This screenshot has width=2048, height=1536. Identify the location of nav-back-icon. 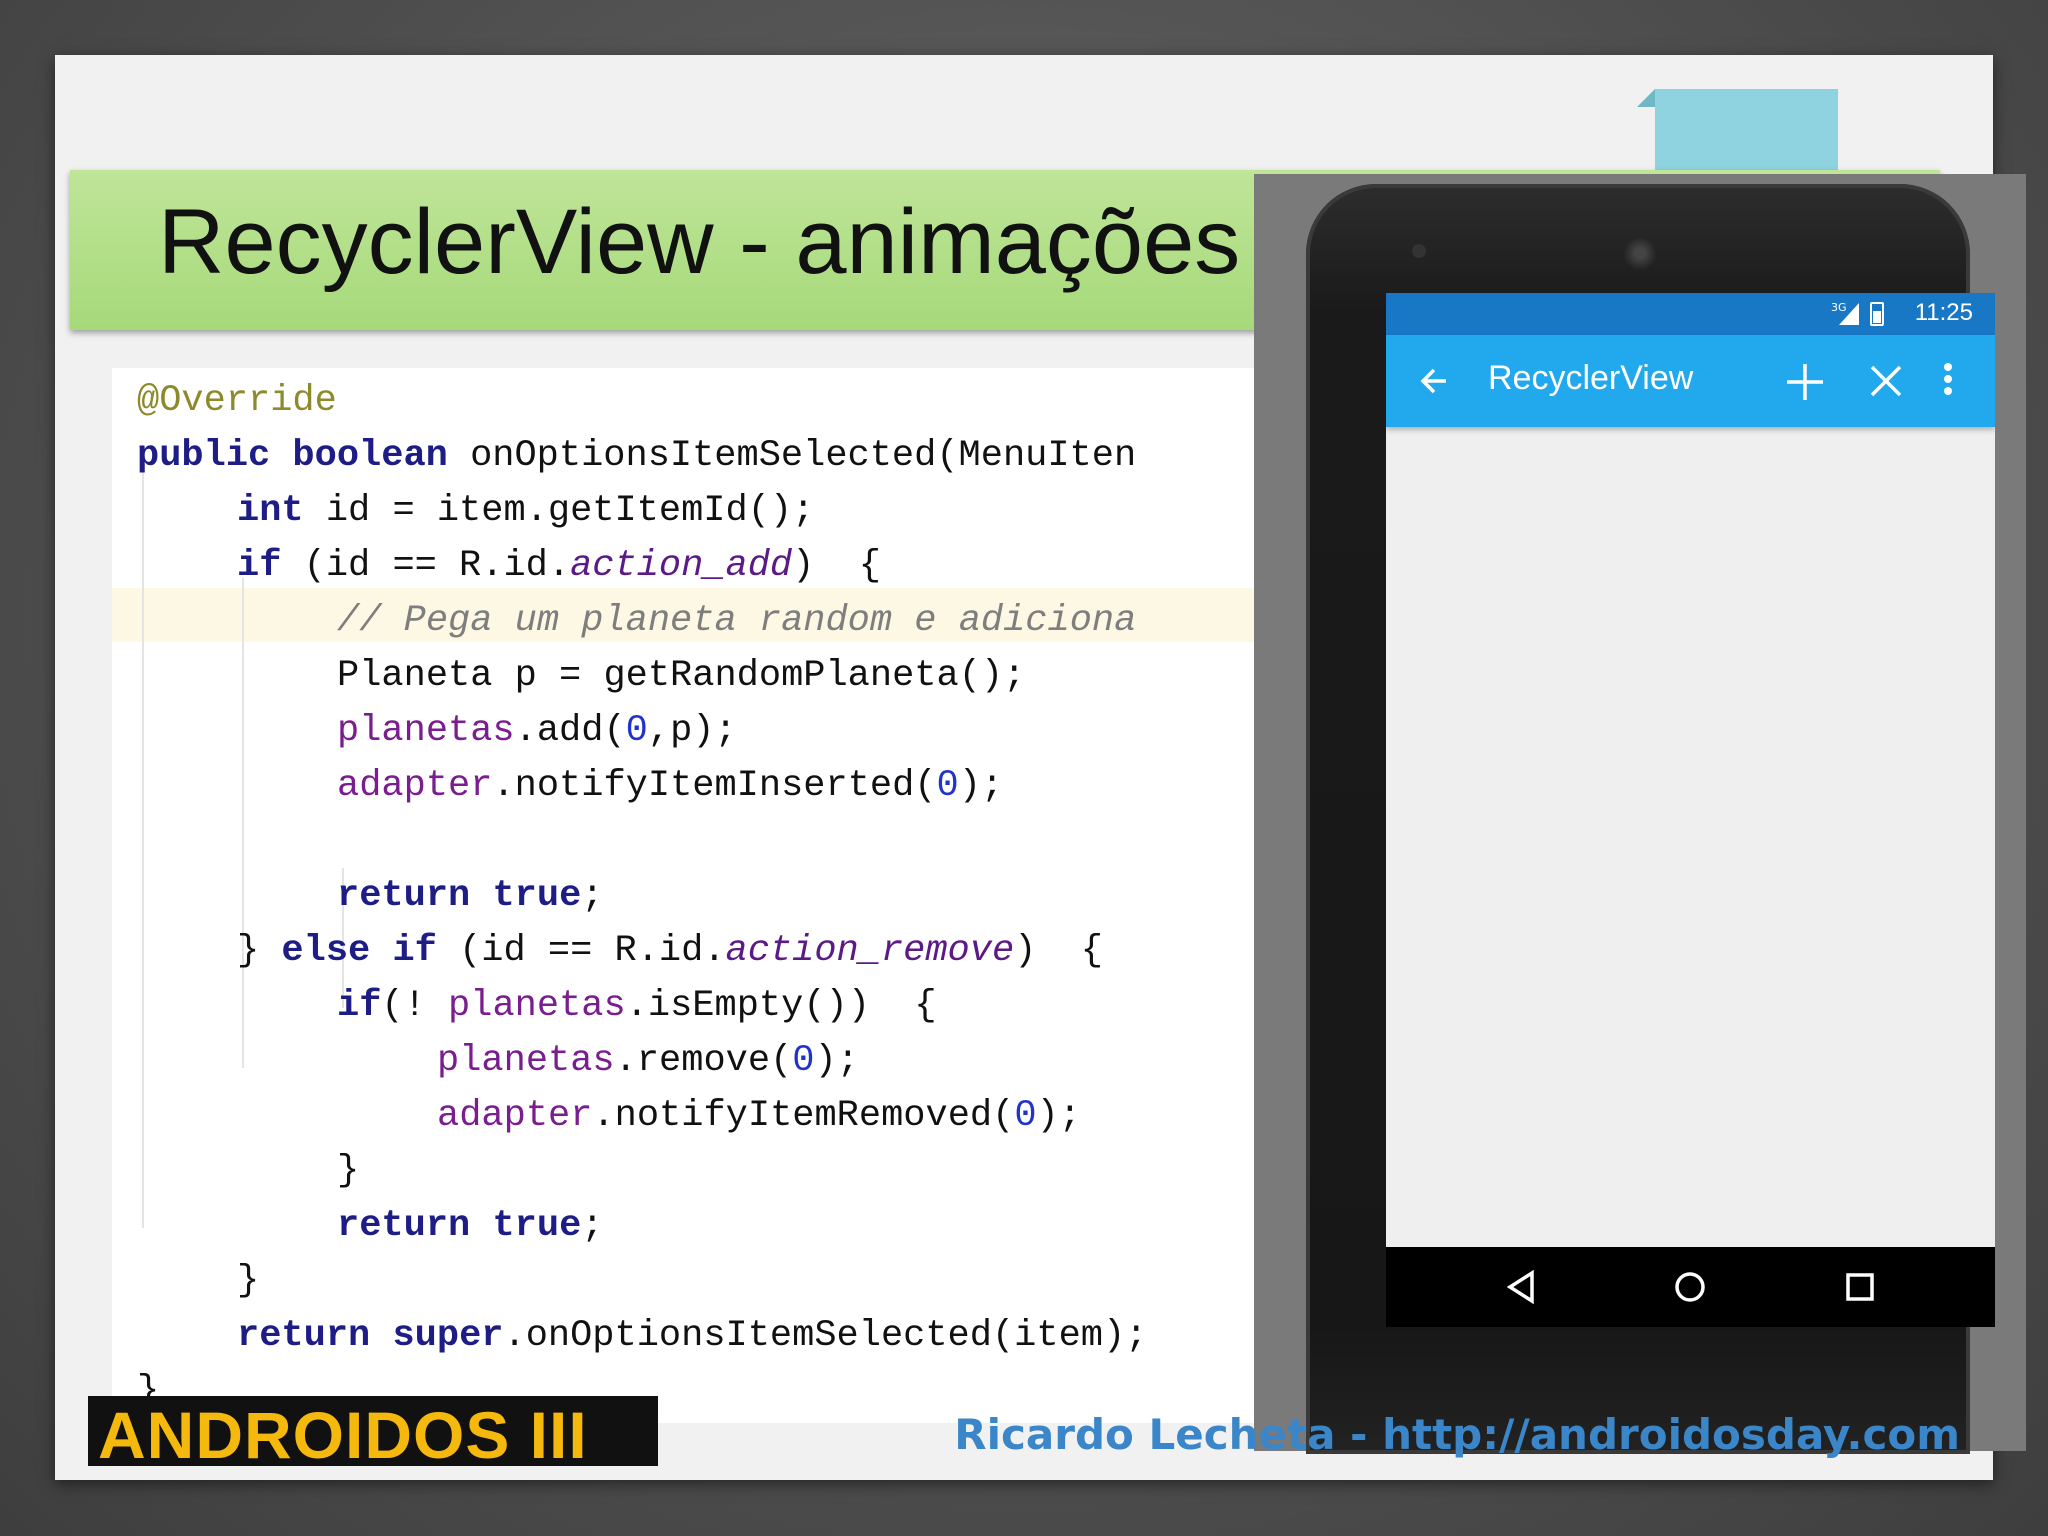
(1522, 1287).